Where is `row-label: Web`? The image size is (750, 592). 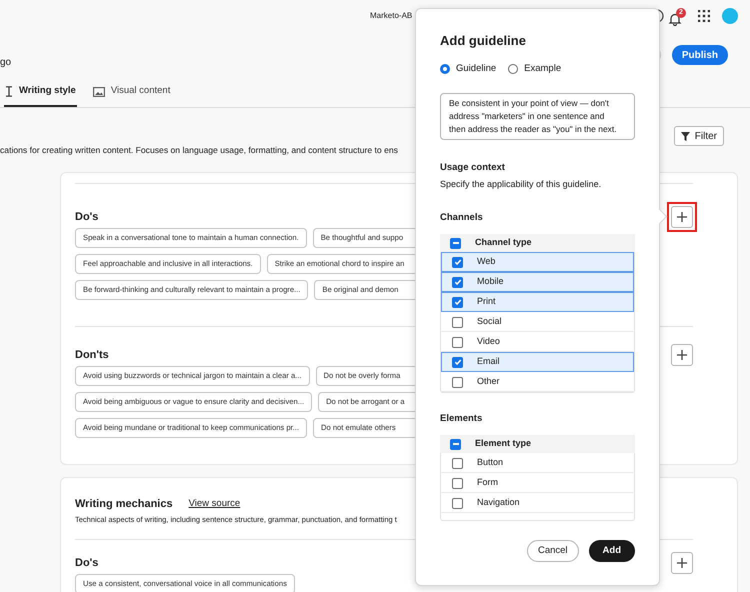 row-label: Web is located at coordinates (486, 261).